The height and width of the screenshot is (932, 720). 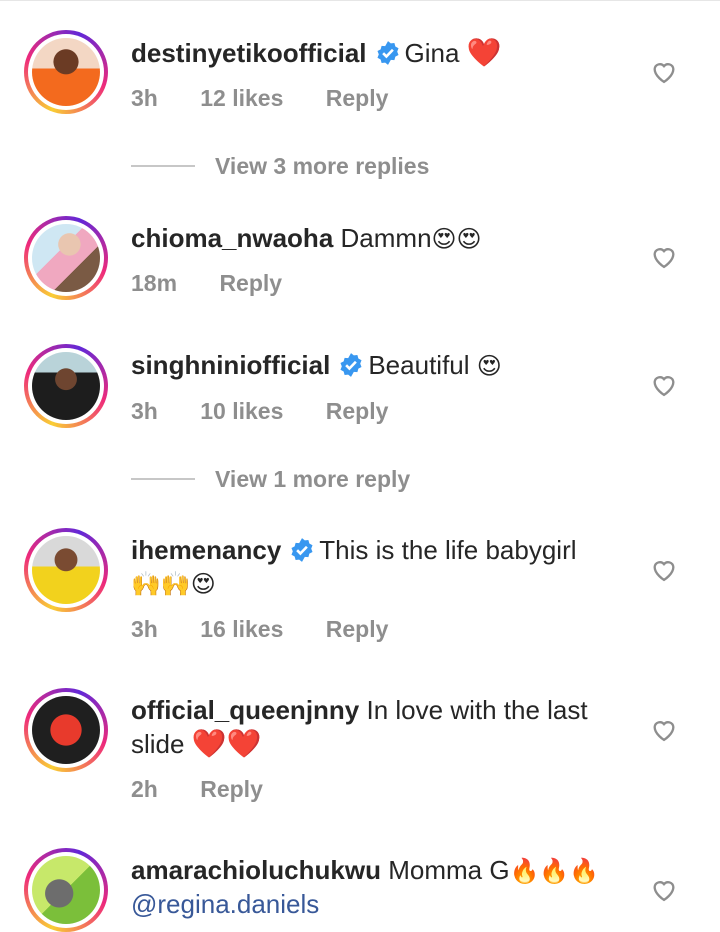 I want to click on comment-body: chioma_nwaoha Dammn😍😍, so click(x=381, y=239).